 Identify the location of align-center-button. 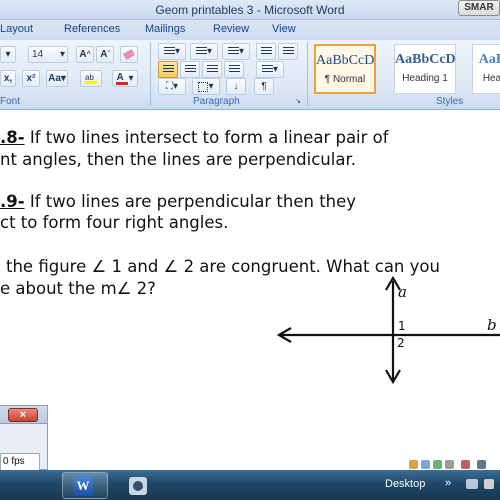
(190, 69).